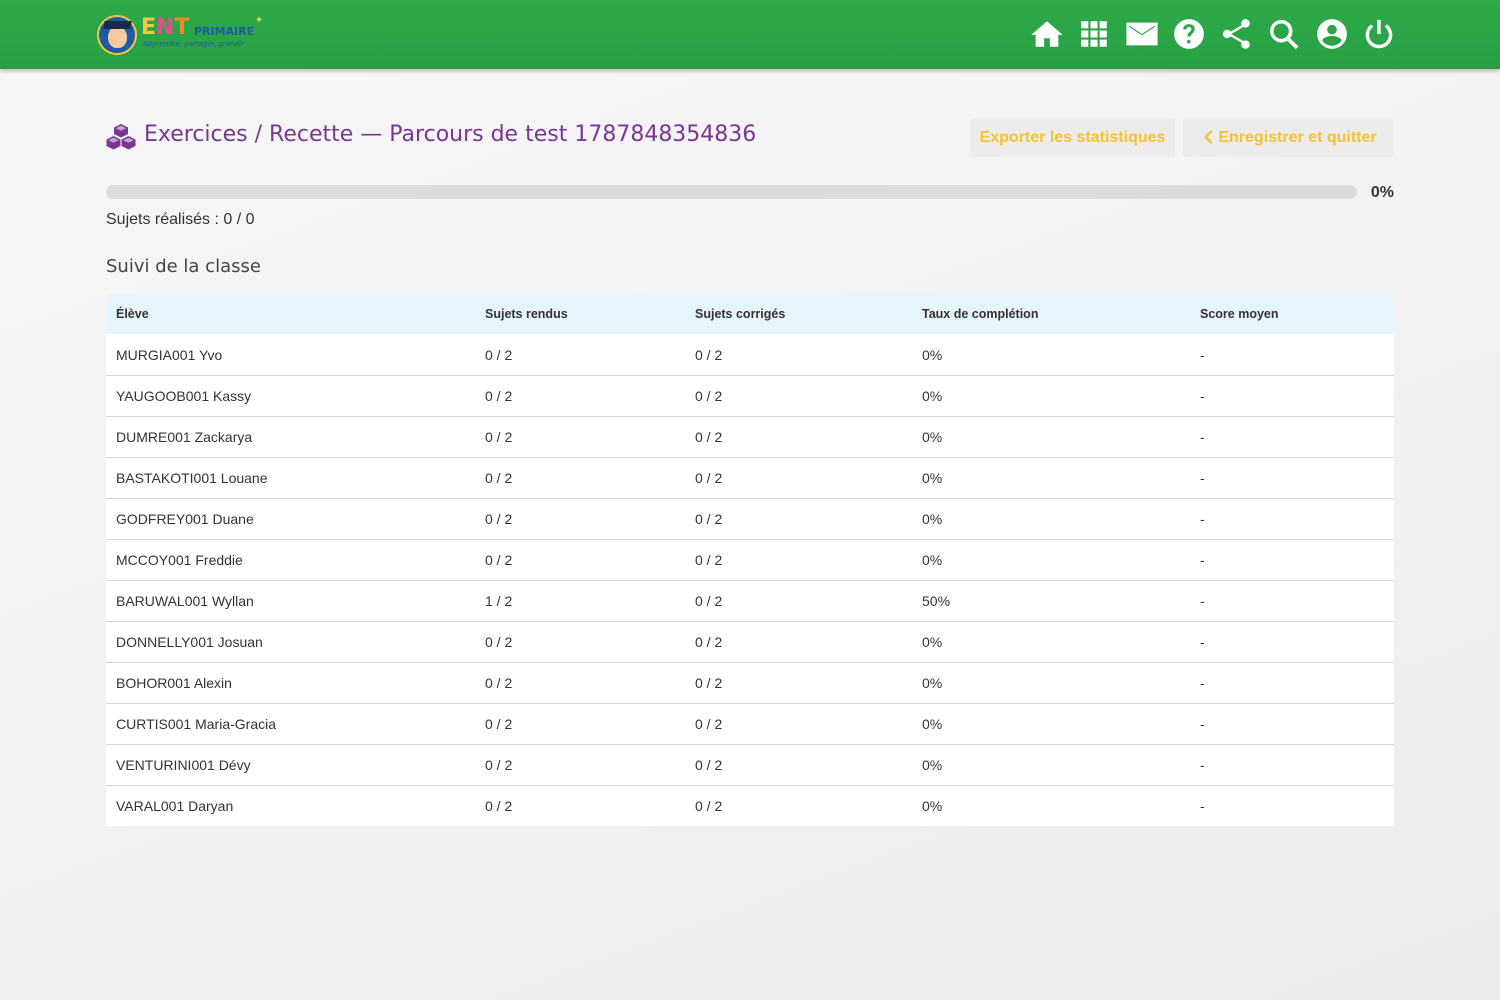  I want to click on search-icon, so click(1285, 34).